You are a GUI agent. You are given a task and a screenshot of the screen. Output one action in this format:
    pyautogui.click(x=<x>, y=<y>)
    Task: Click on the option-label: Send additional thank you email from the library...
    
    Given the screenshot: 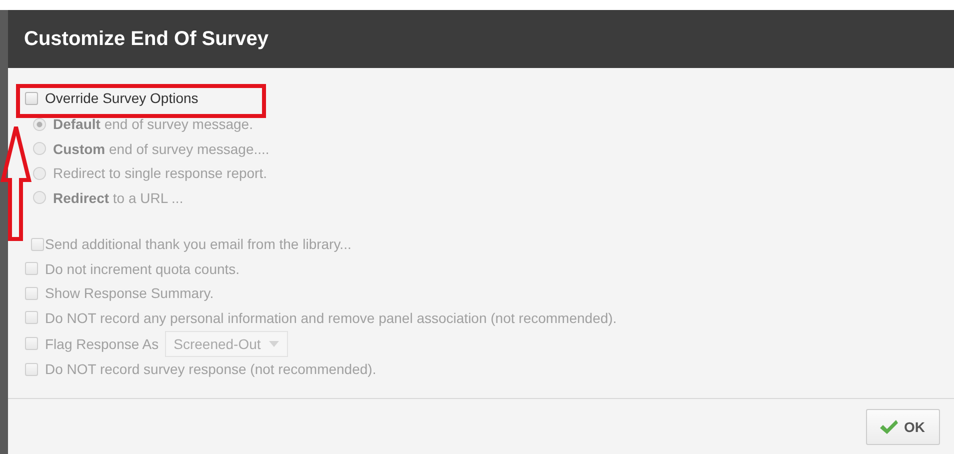 What is the action you would take?
    pyautogui.click(x=198, y=244)
    